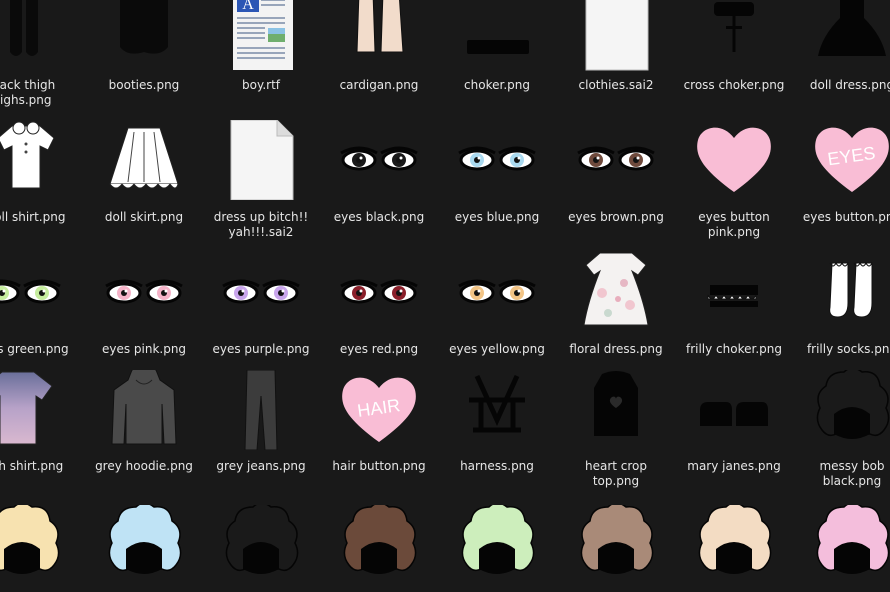 The height and width of the screenshot is (592, 890). What do you see at coordinates (28, 92) in the screenshot?
I see `file-name: black thigh highs.png` at bounding box center [28, 92].